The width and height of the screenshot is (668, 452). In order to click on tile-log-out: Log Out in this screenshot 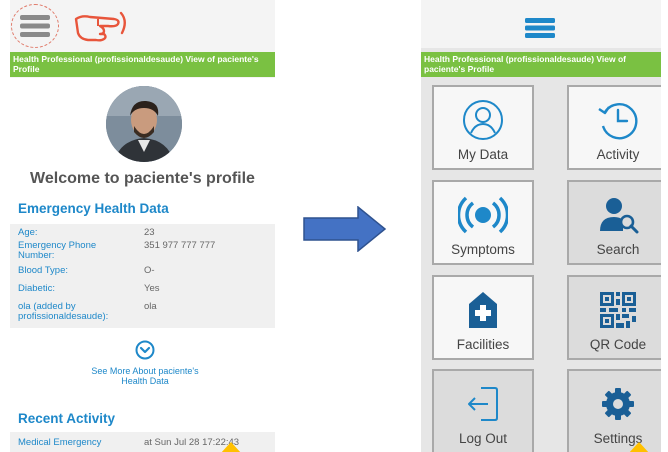, I will do `click(483, 410)`.